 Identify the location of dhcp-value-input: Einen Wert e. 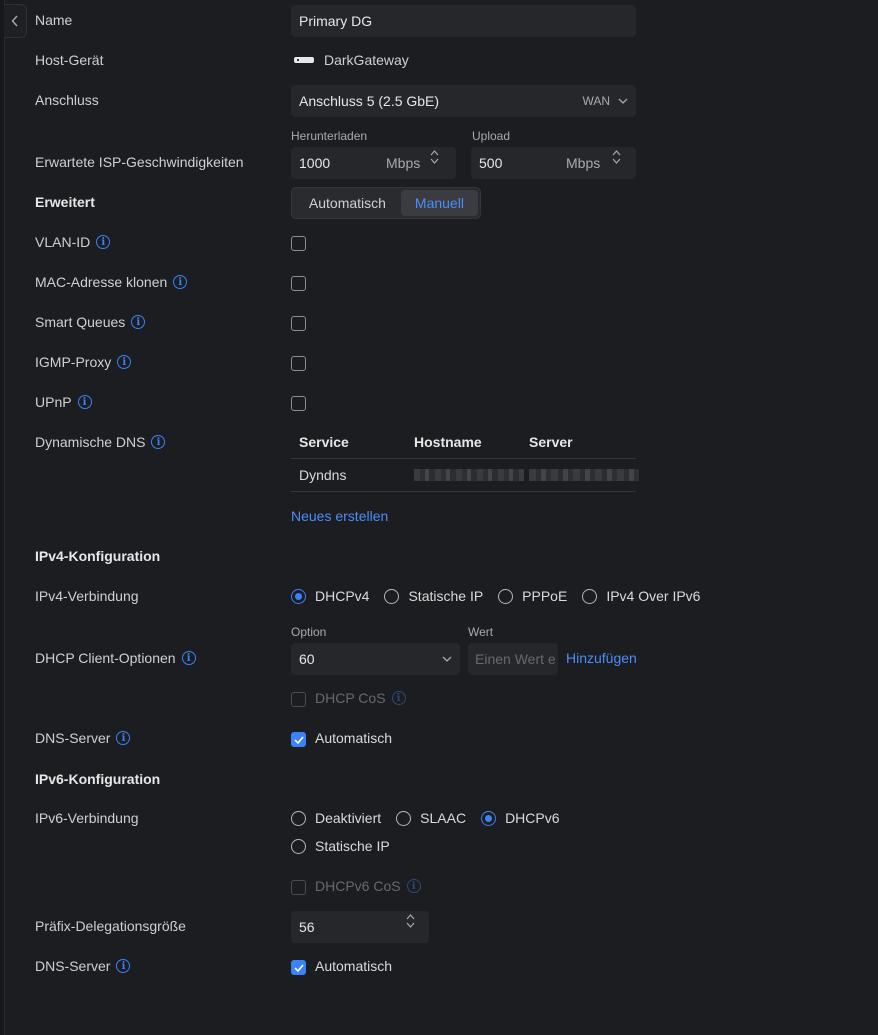
(513, 659).